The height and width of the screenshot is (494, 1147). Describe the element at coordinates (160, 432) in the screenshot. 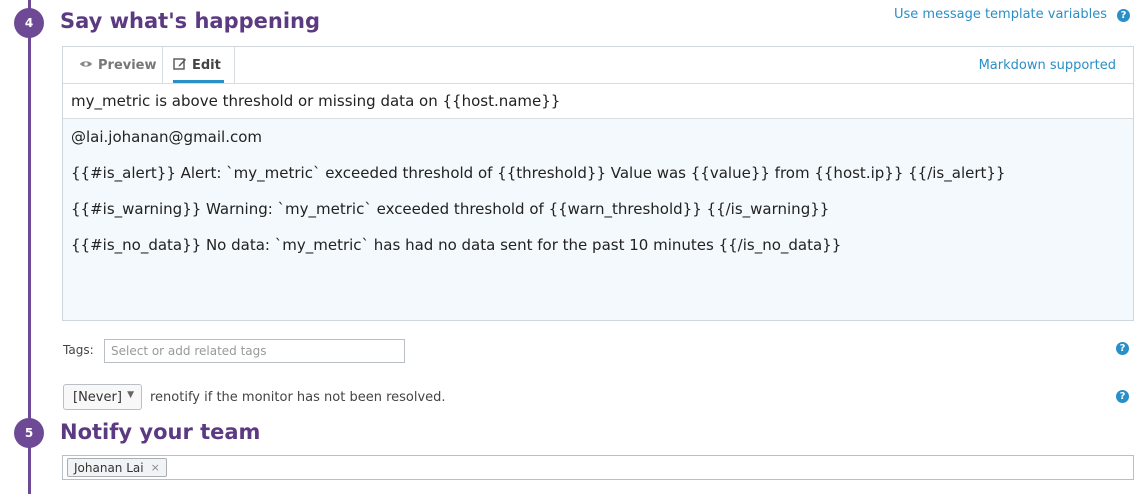

I see `step-5-title: Notify your team` at that location.